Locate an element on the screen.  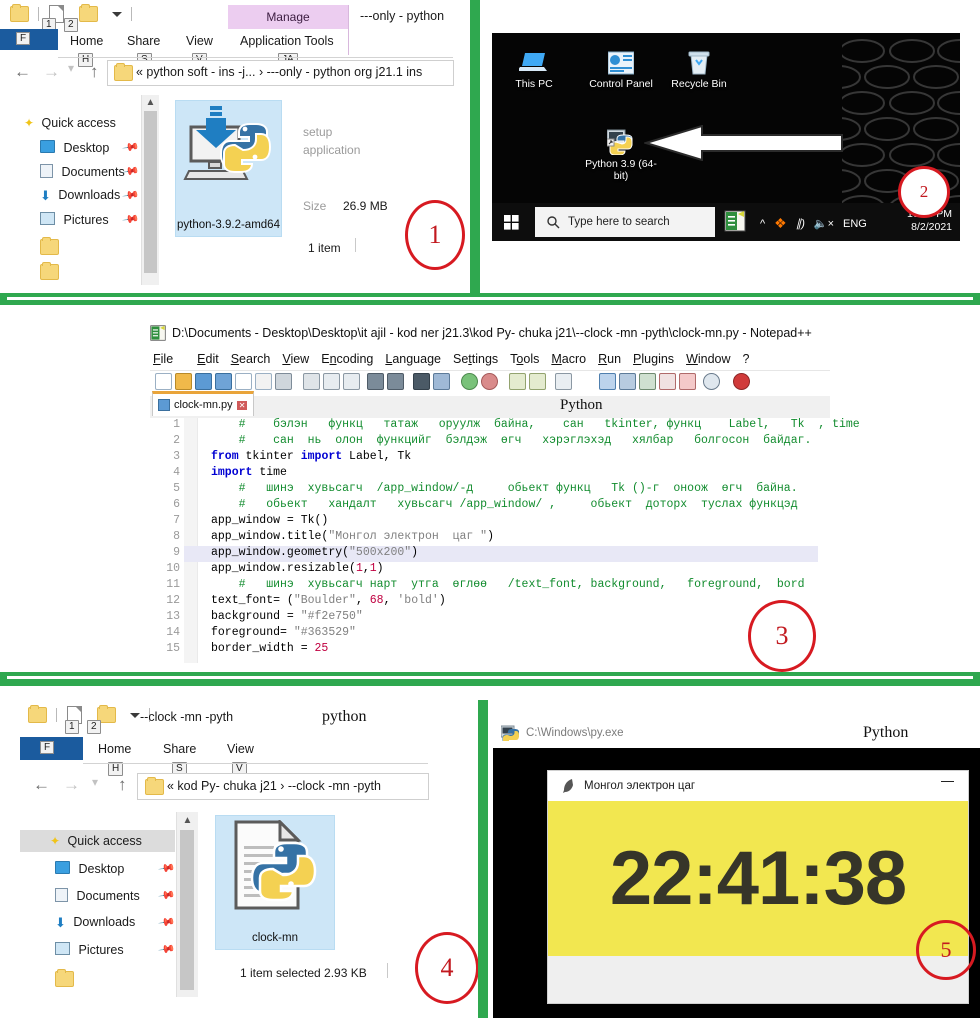
menu-item-view: View is located at coordinates (295, 359).